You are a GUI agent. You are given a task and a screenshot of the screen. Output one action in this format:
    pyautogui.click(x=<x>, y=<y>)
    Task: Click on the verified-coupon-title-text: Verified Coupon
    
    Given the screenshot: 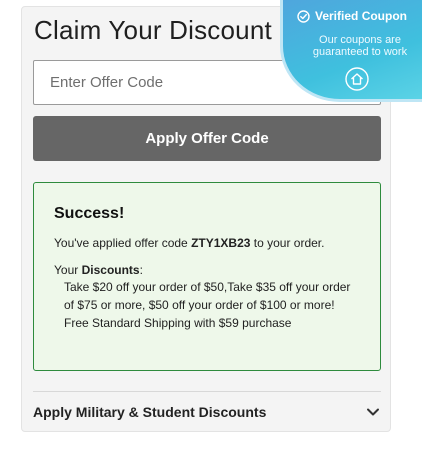 What is the action you would take?
    pyautogui.click(x=361, y=16)
    